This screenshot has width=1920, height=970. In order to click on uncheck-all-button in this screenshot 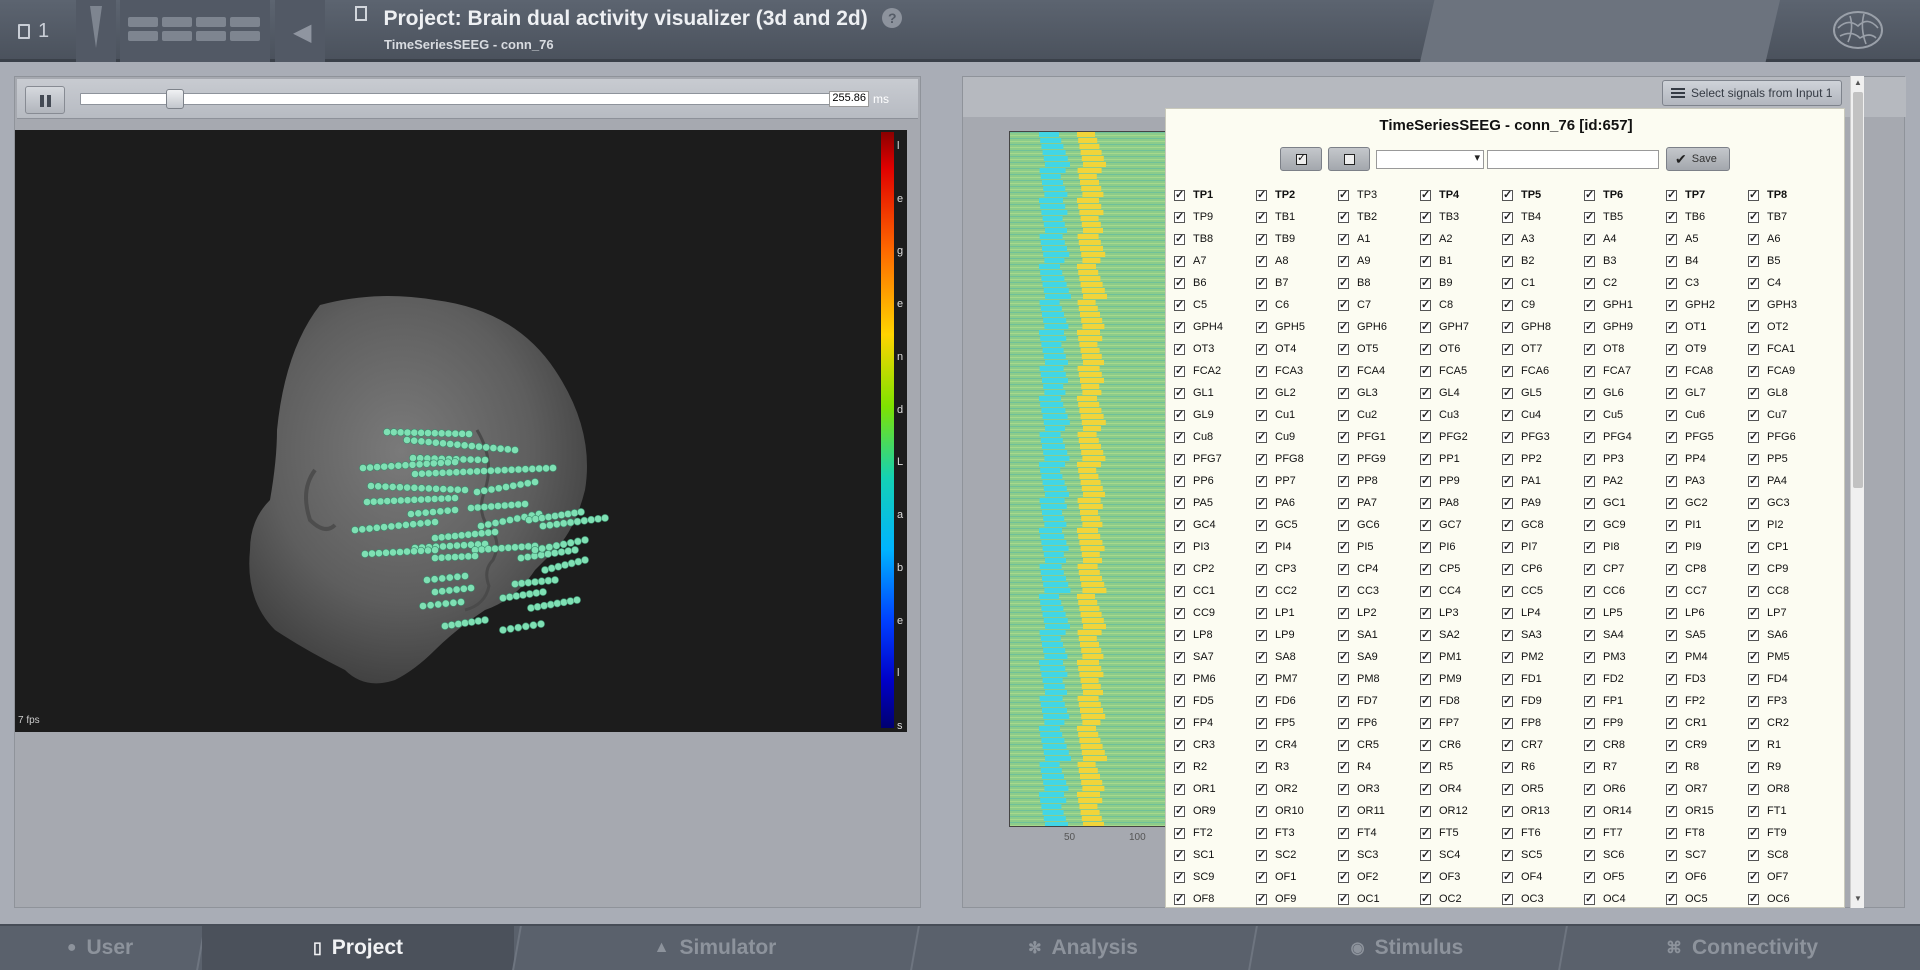, I will do `click(1349, 159)`.